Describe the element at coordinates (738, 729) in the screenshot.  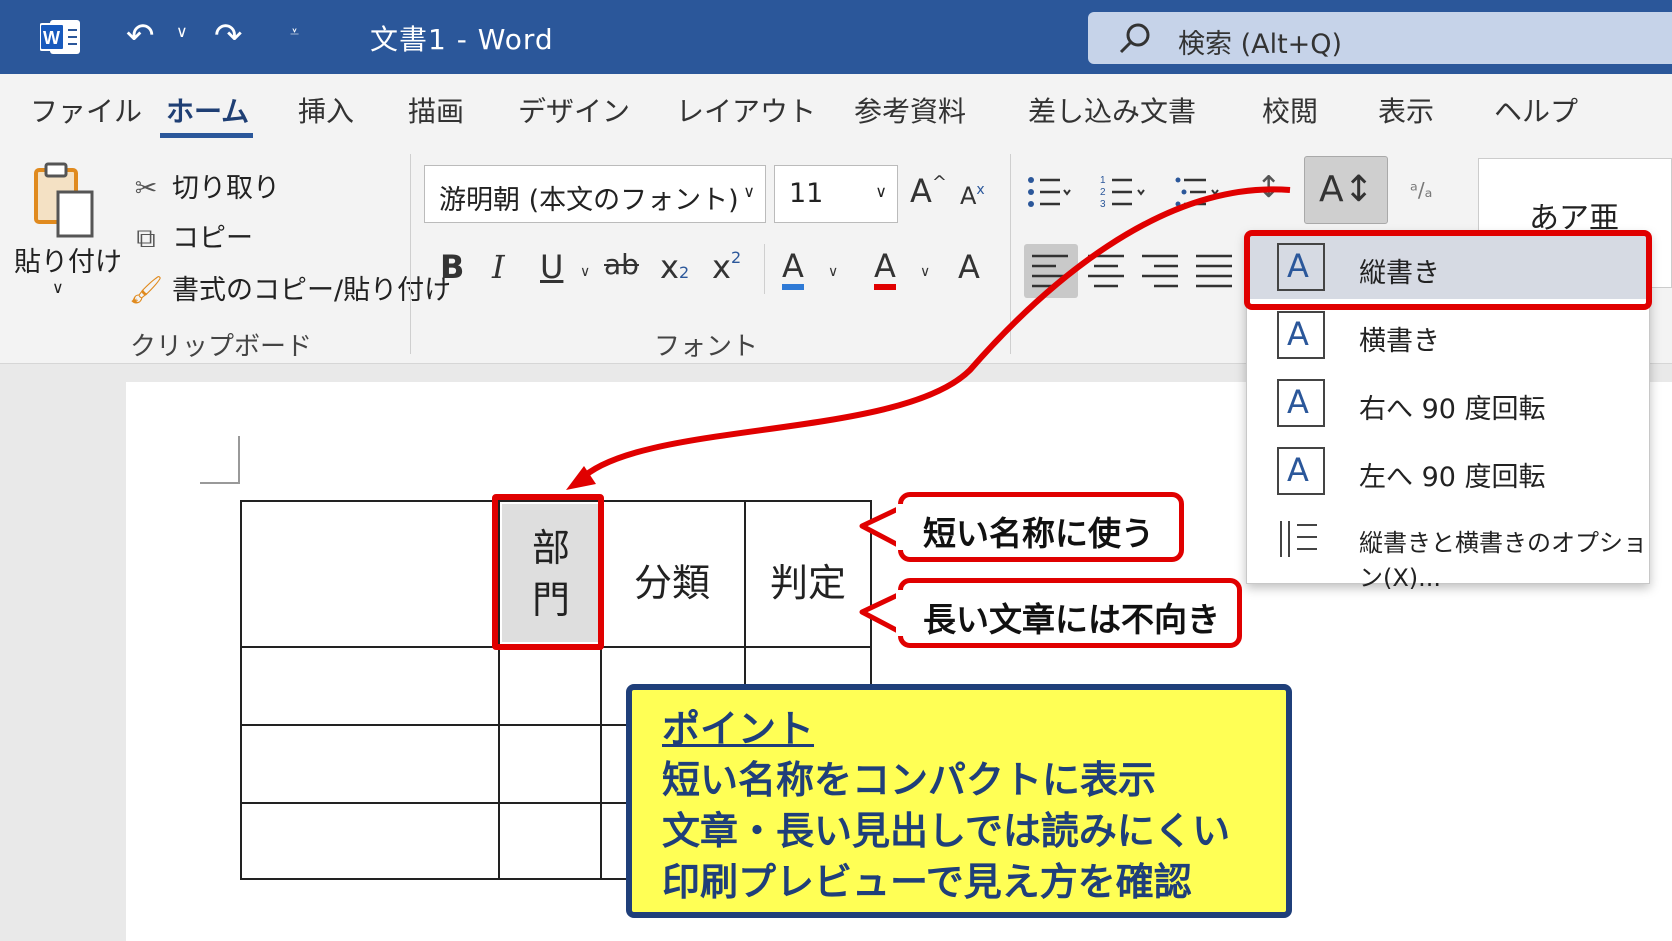
I see `point-title: ポイント` at that location.